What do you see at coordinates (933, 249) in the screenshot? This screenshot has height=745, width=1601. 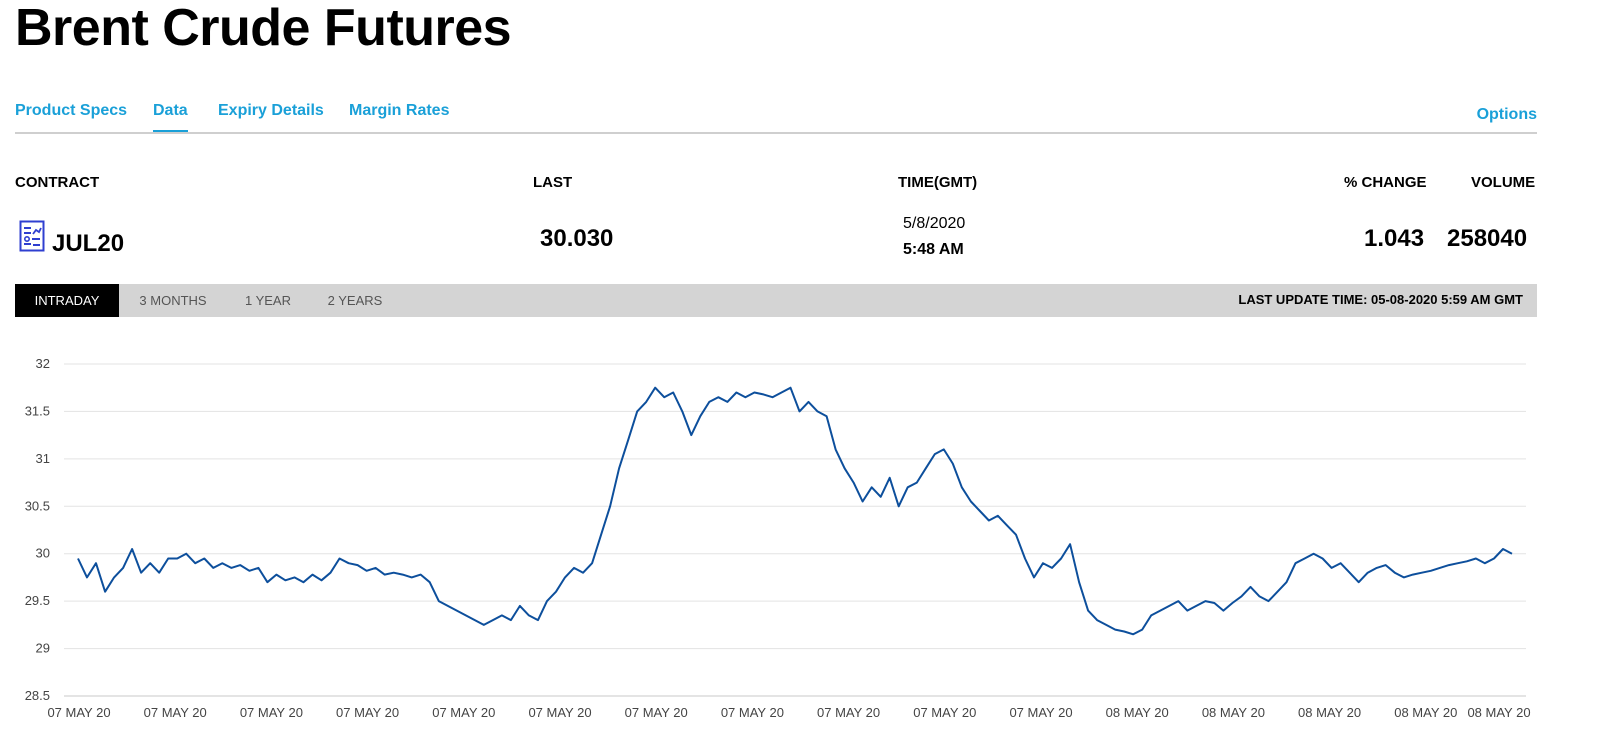 I see `time-value: 5:48 AM` at bounding box center [933, 249].